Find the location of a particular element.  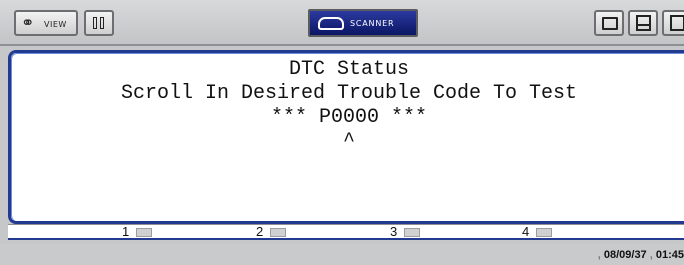

status-datetime: , 08/09/37 , 01:45 is located at coordinates (640, 255).